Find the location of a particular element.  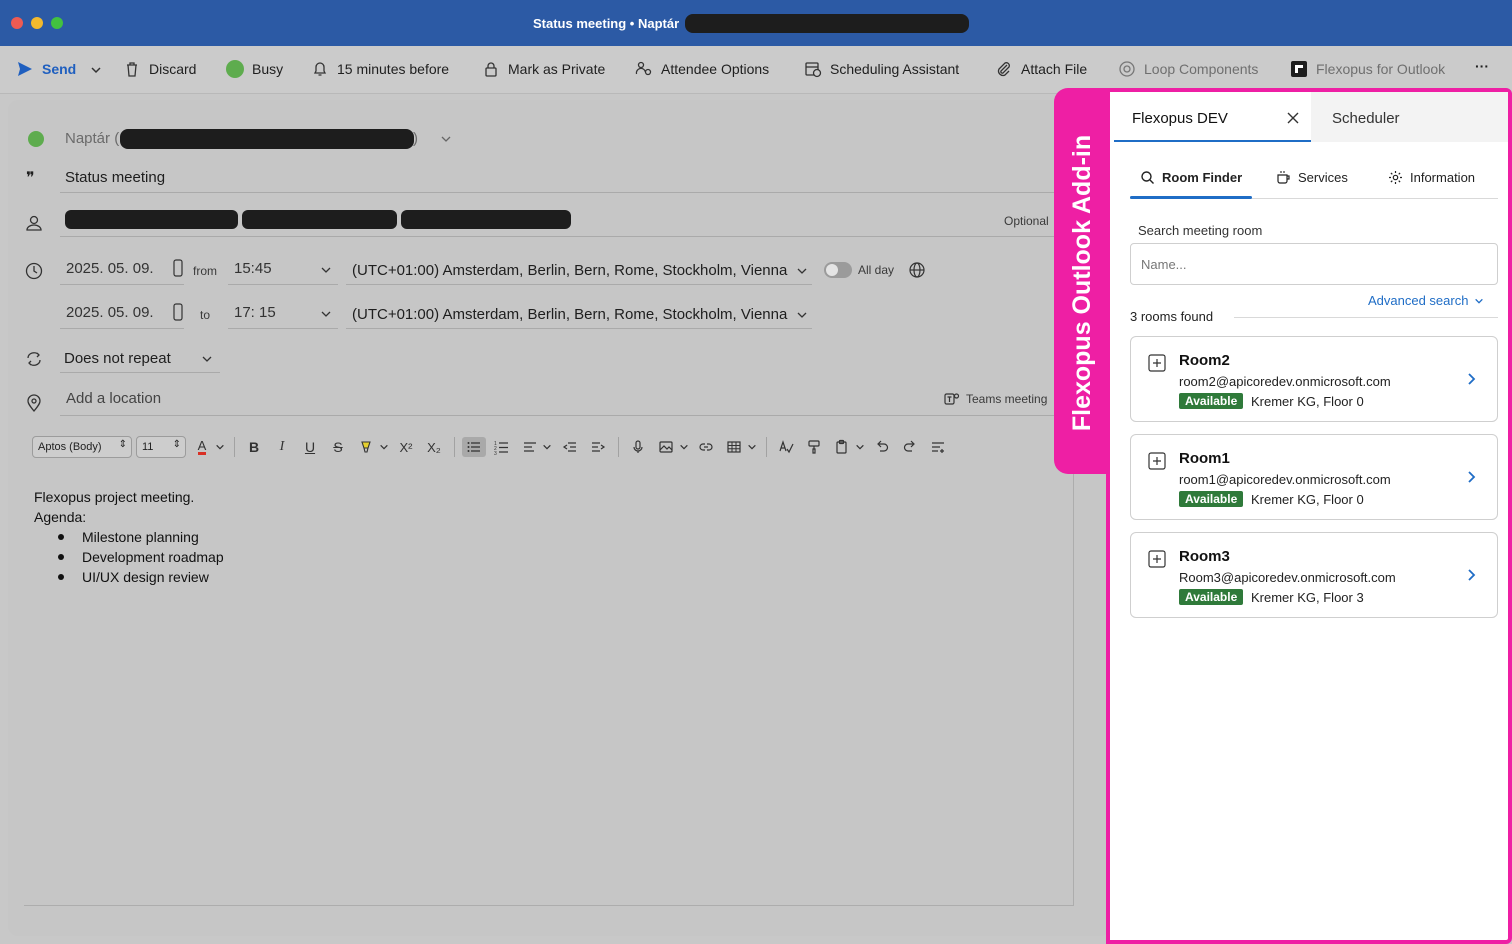

strikethrough-button: S is located at coordinates (338, 447).